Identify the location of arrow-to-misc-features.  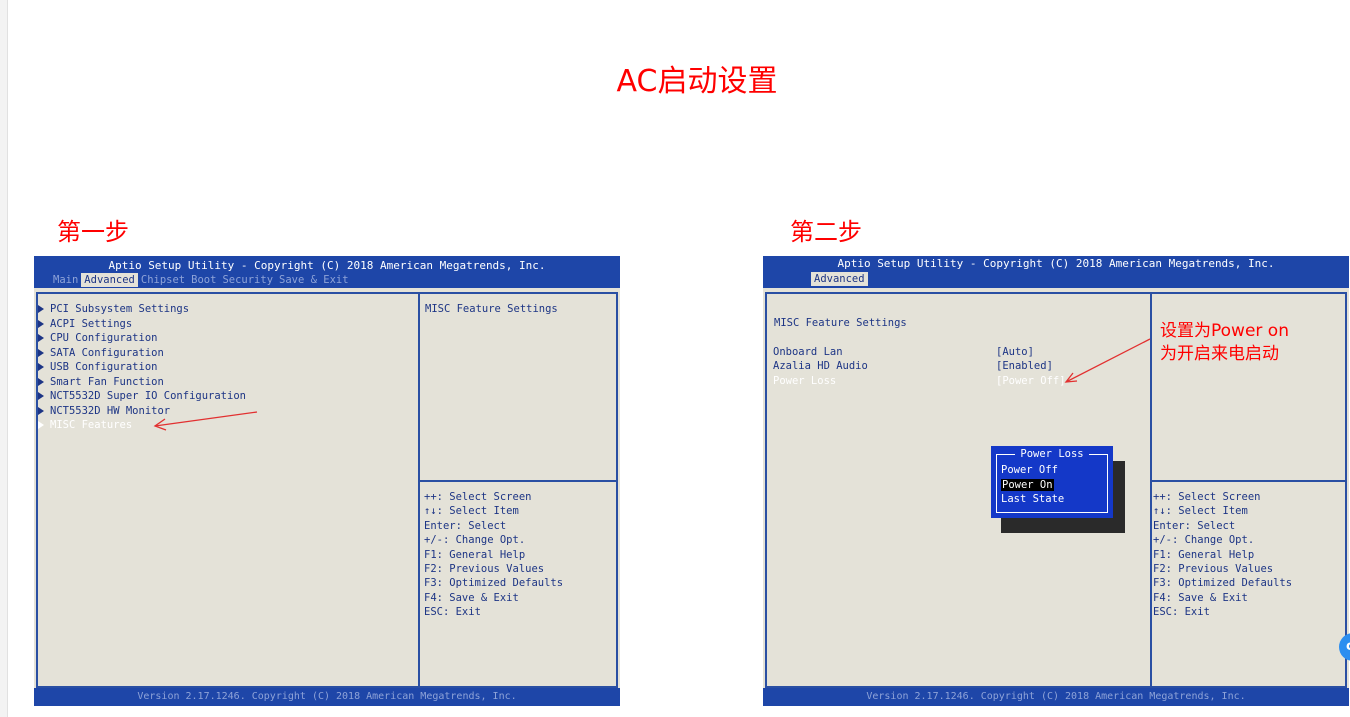
(205, 421).